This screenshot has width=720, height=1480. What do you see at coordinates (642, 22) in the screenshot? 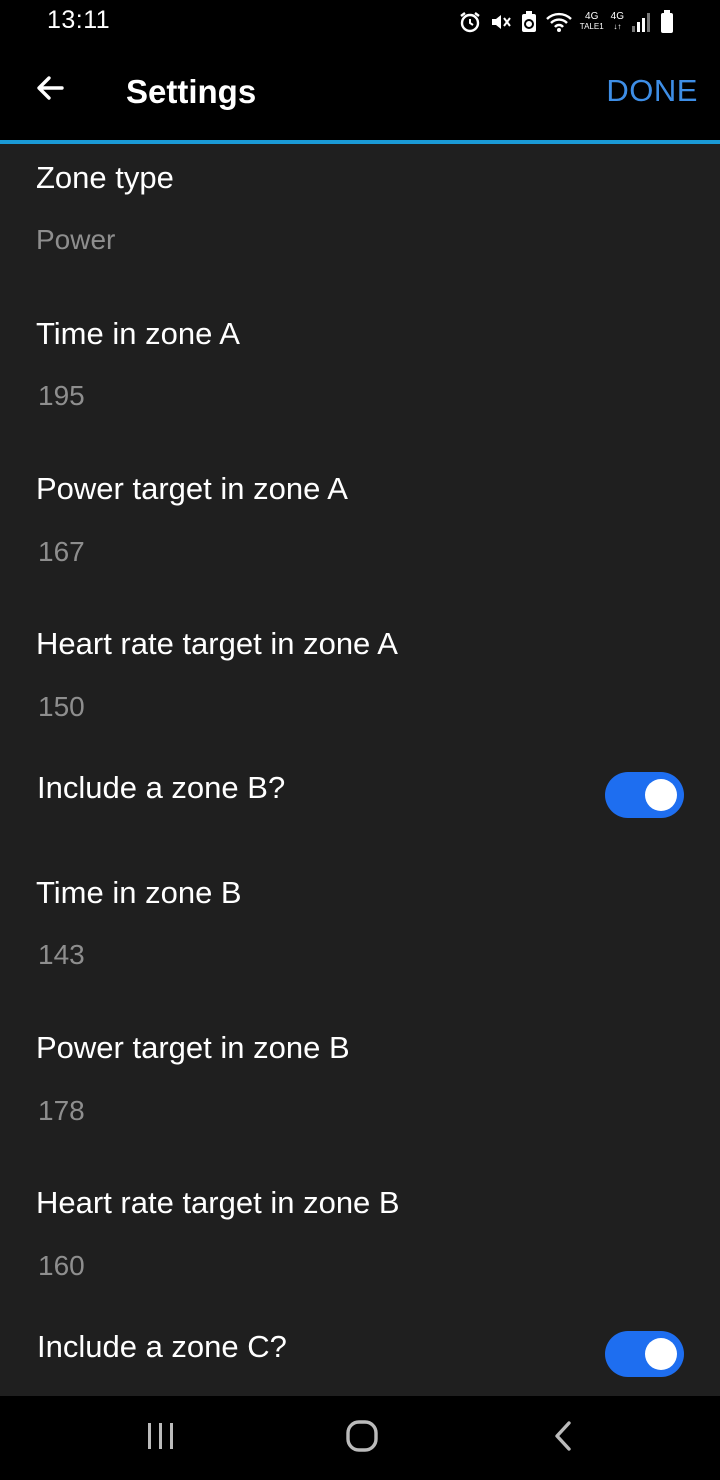
I see `signal-icon` at bounding box center [642, 22].